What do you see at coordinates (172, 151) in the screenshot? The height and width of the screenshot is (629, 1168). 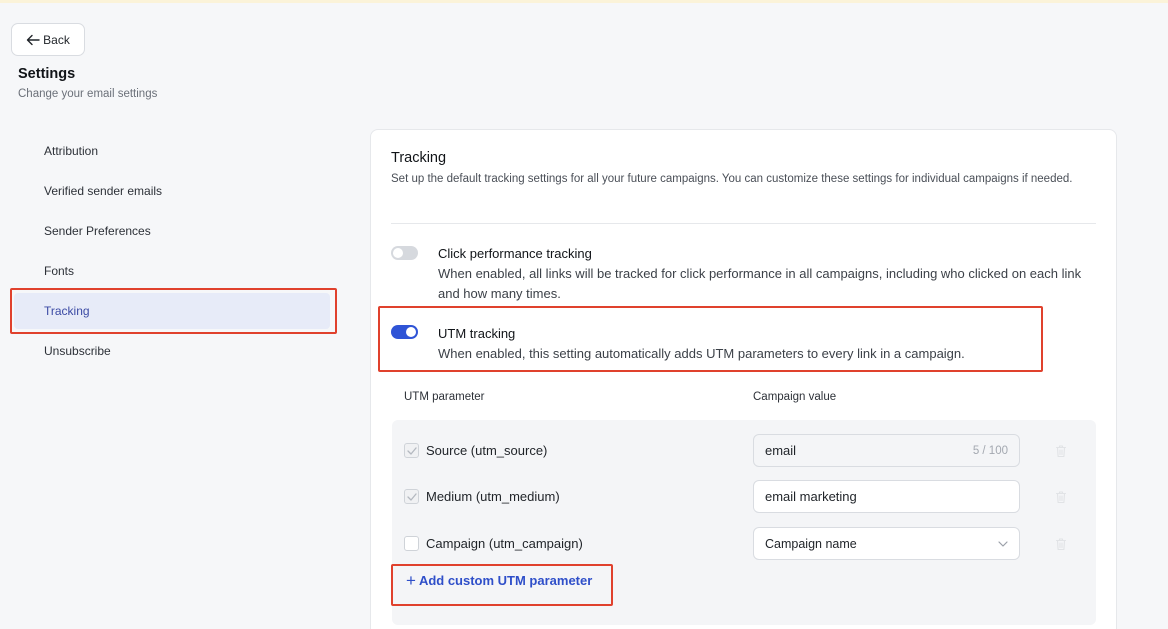 I see `sidebar-item-attribution: Attribution` at bounding box center [172, 151].